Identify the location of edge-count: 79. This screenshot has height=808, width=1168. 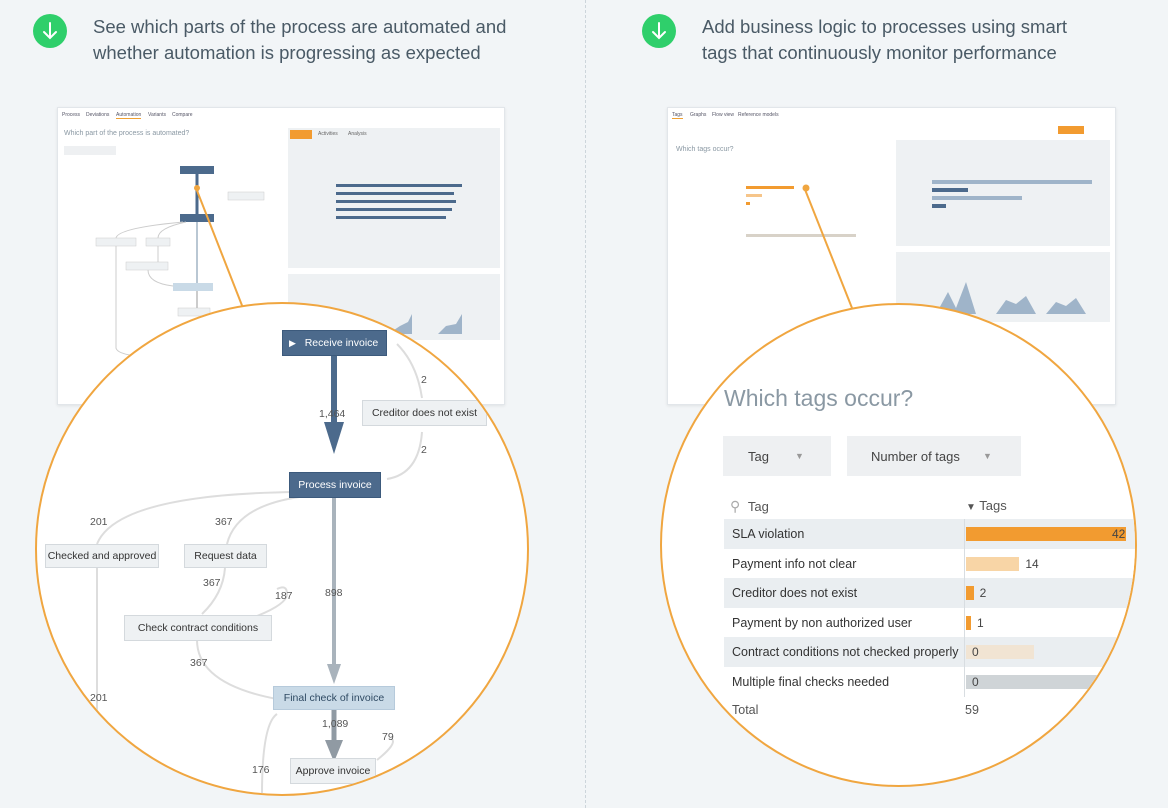
(388, 737).